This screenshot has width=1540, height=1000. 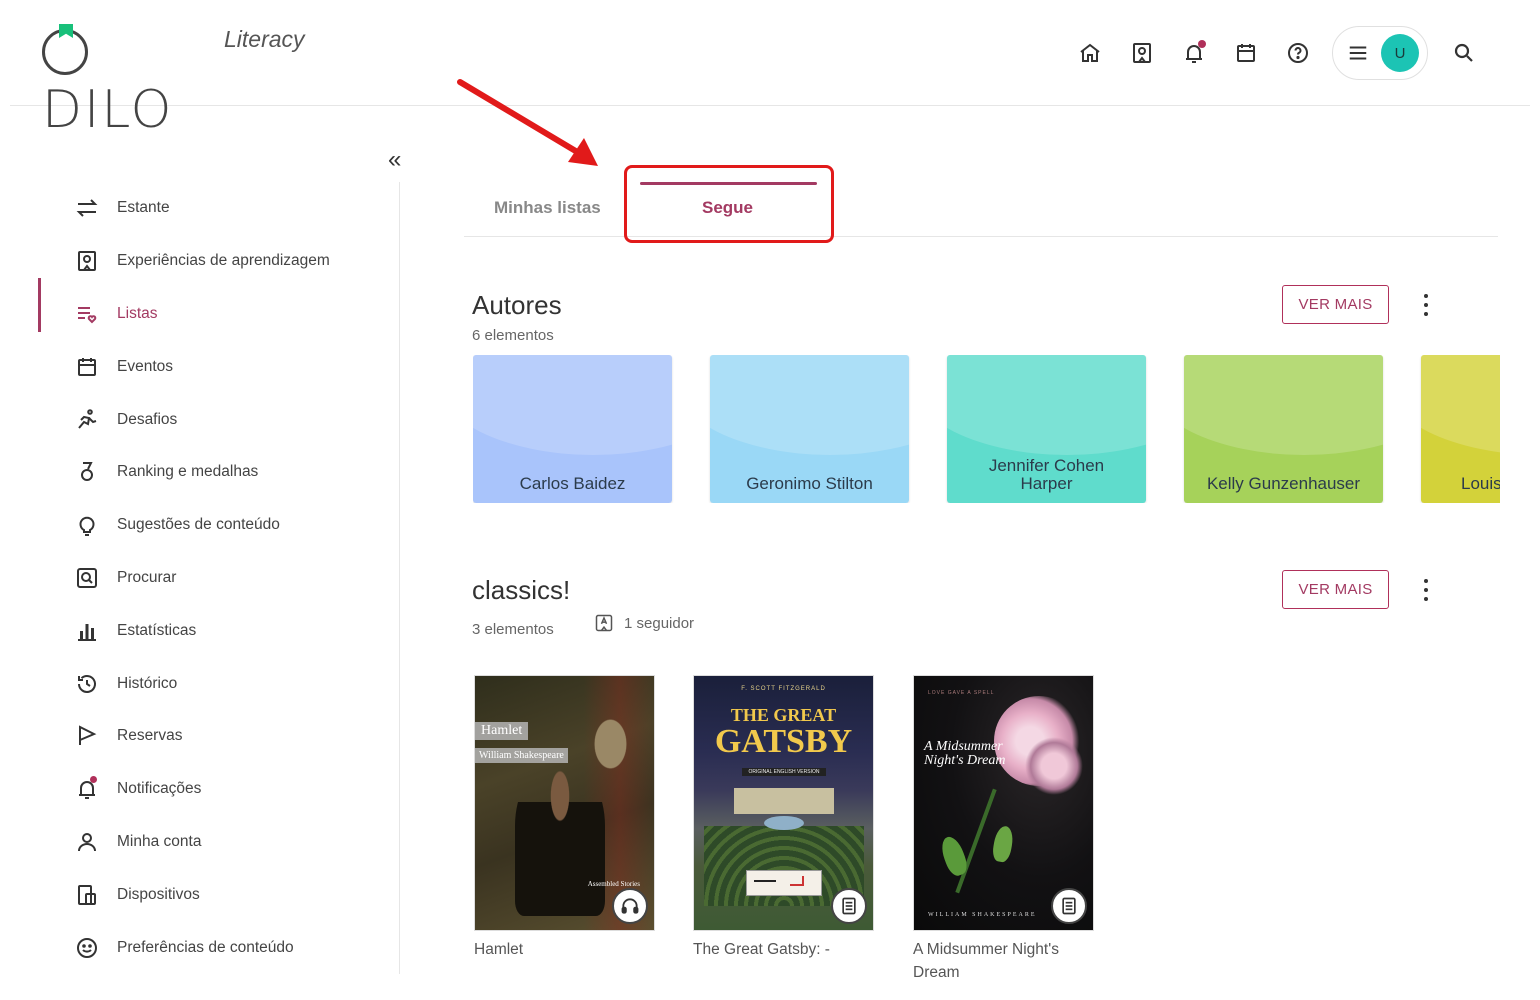 I want to click on cover-author: F. SCOTT FITZGERALD, so click(x=783, y=689).